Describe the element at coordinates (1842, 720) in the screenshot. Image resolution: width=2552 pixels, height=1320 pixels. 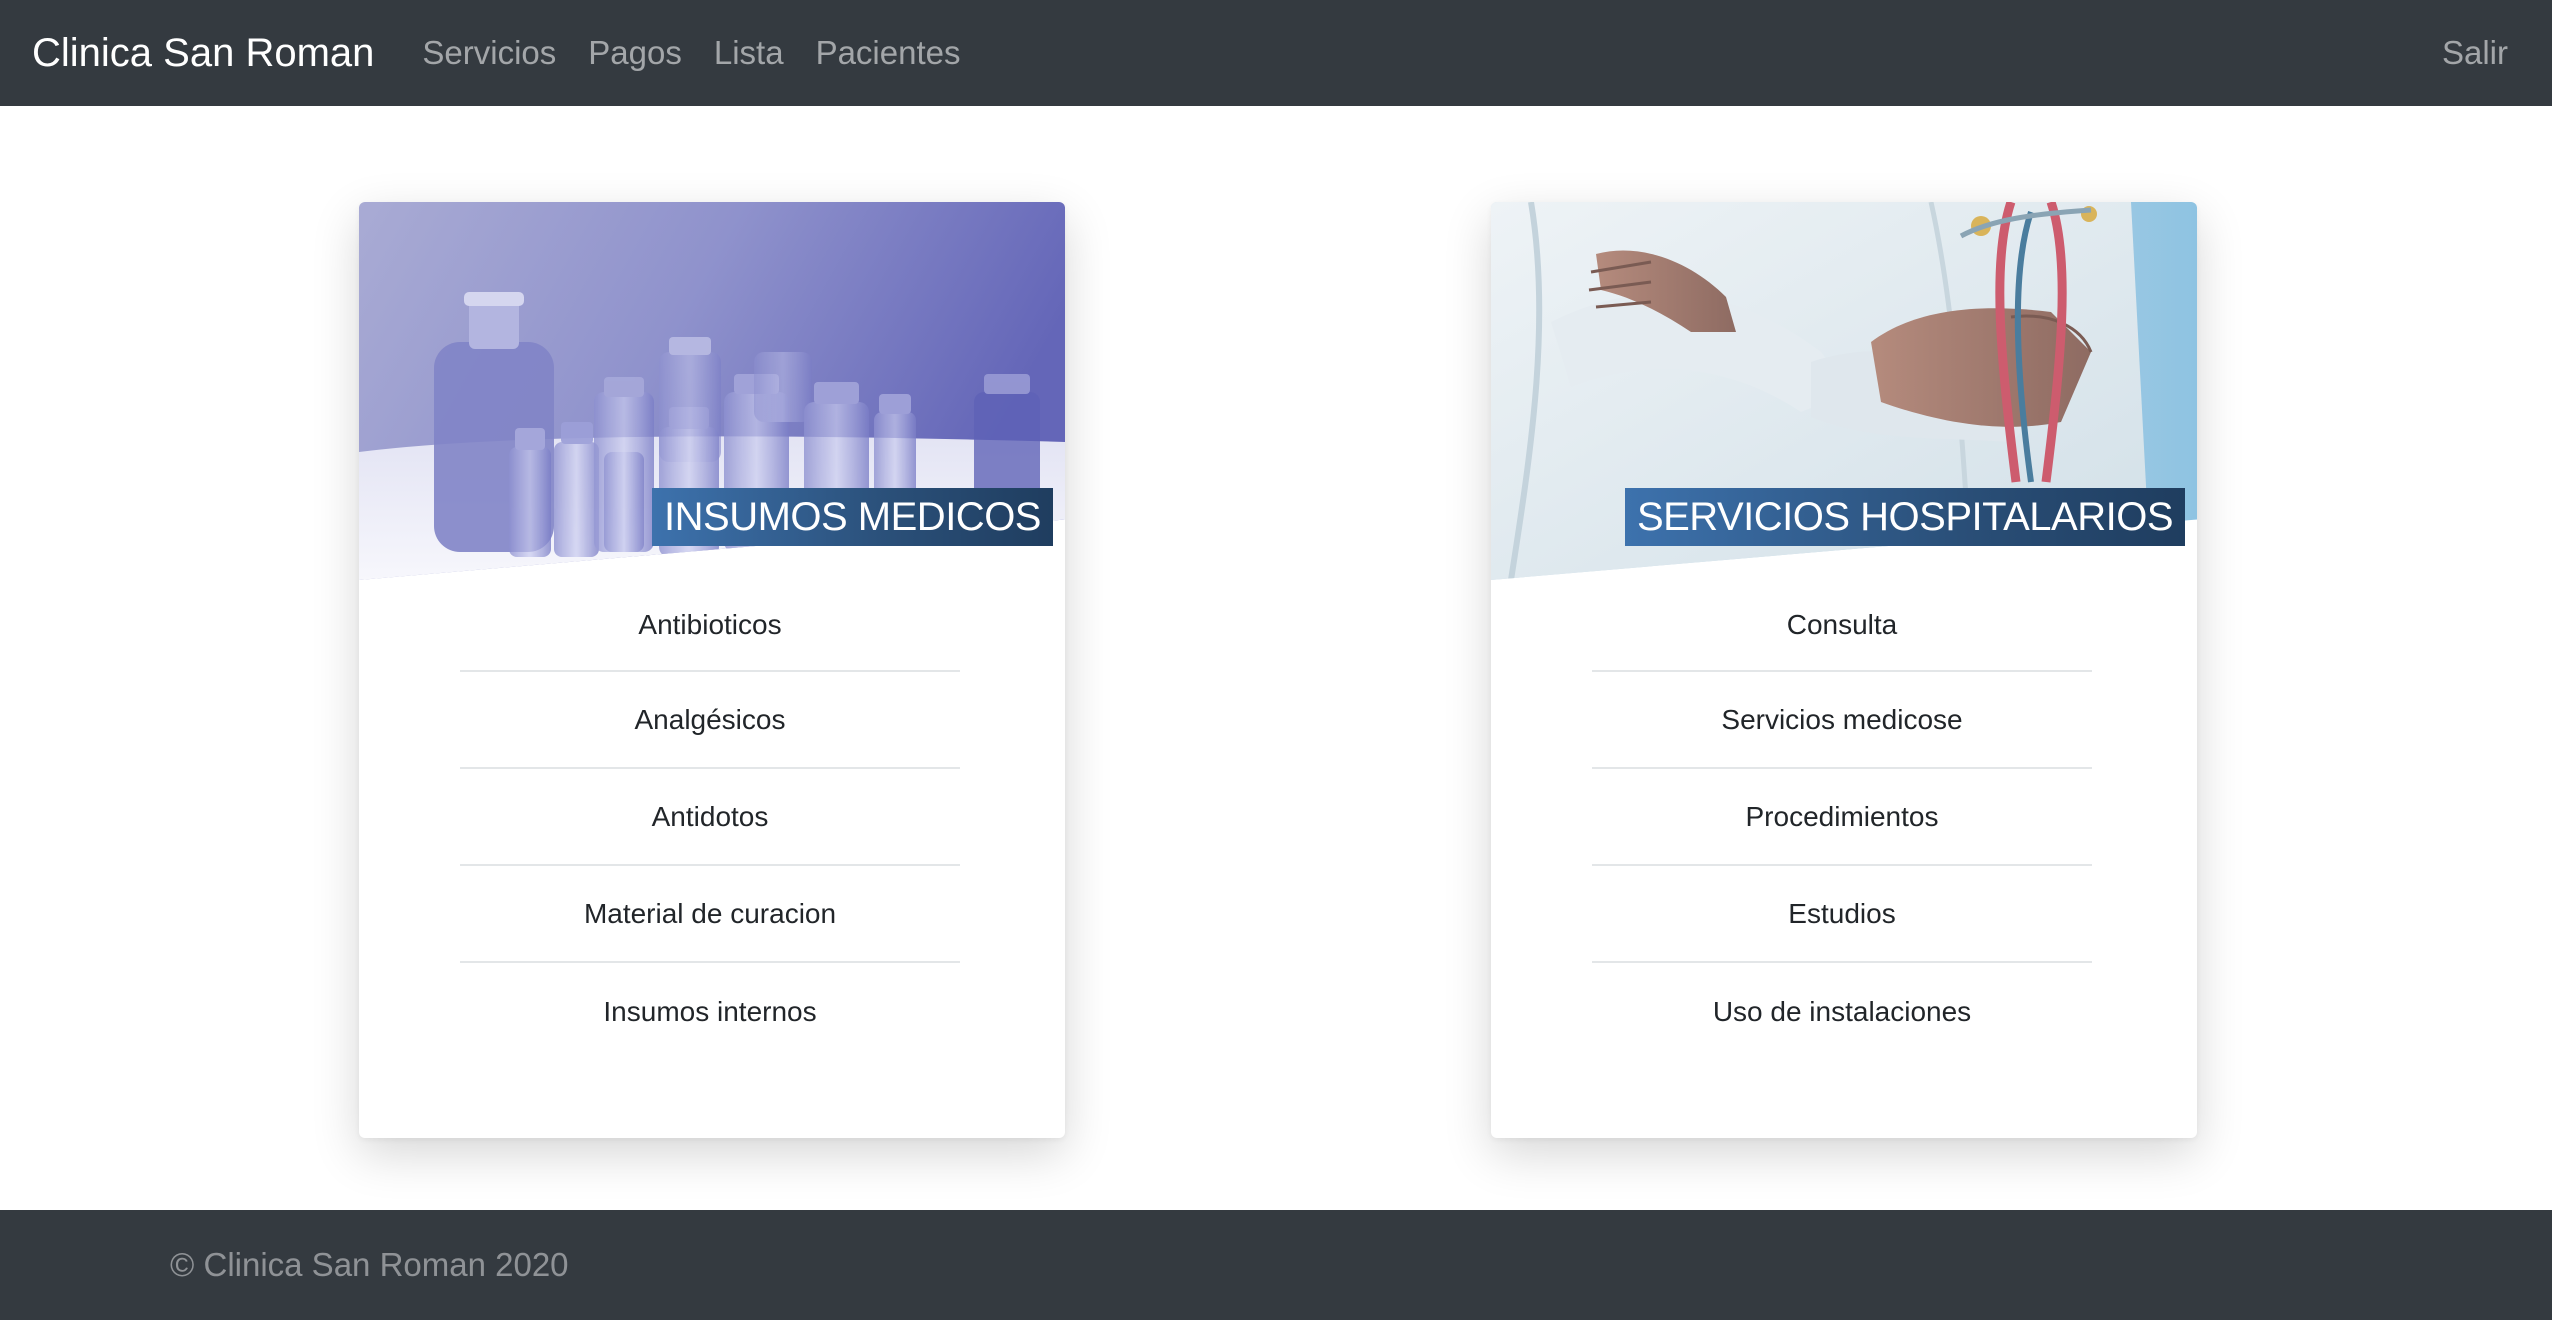
I see `menu-item-servicios-medicose: Servicios medicose` at that location.